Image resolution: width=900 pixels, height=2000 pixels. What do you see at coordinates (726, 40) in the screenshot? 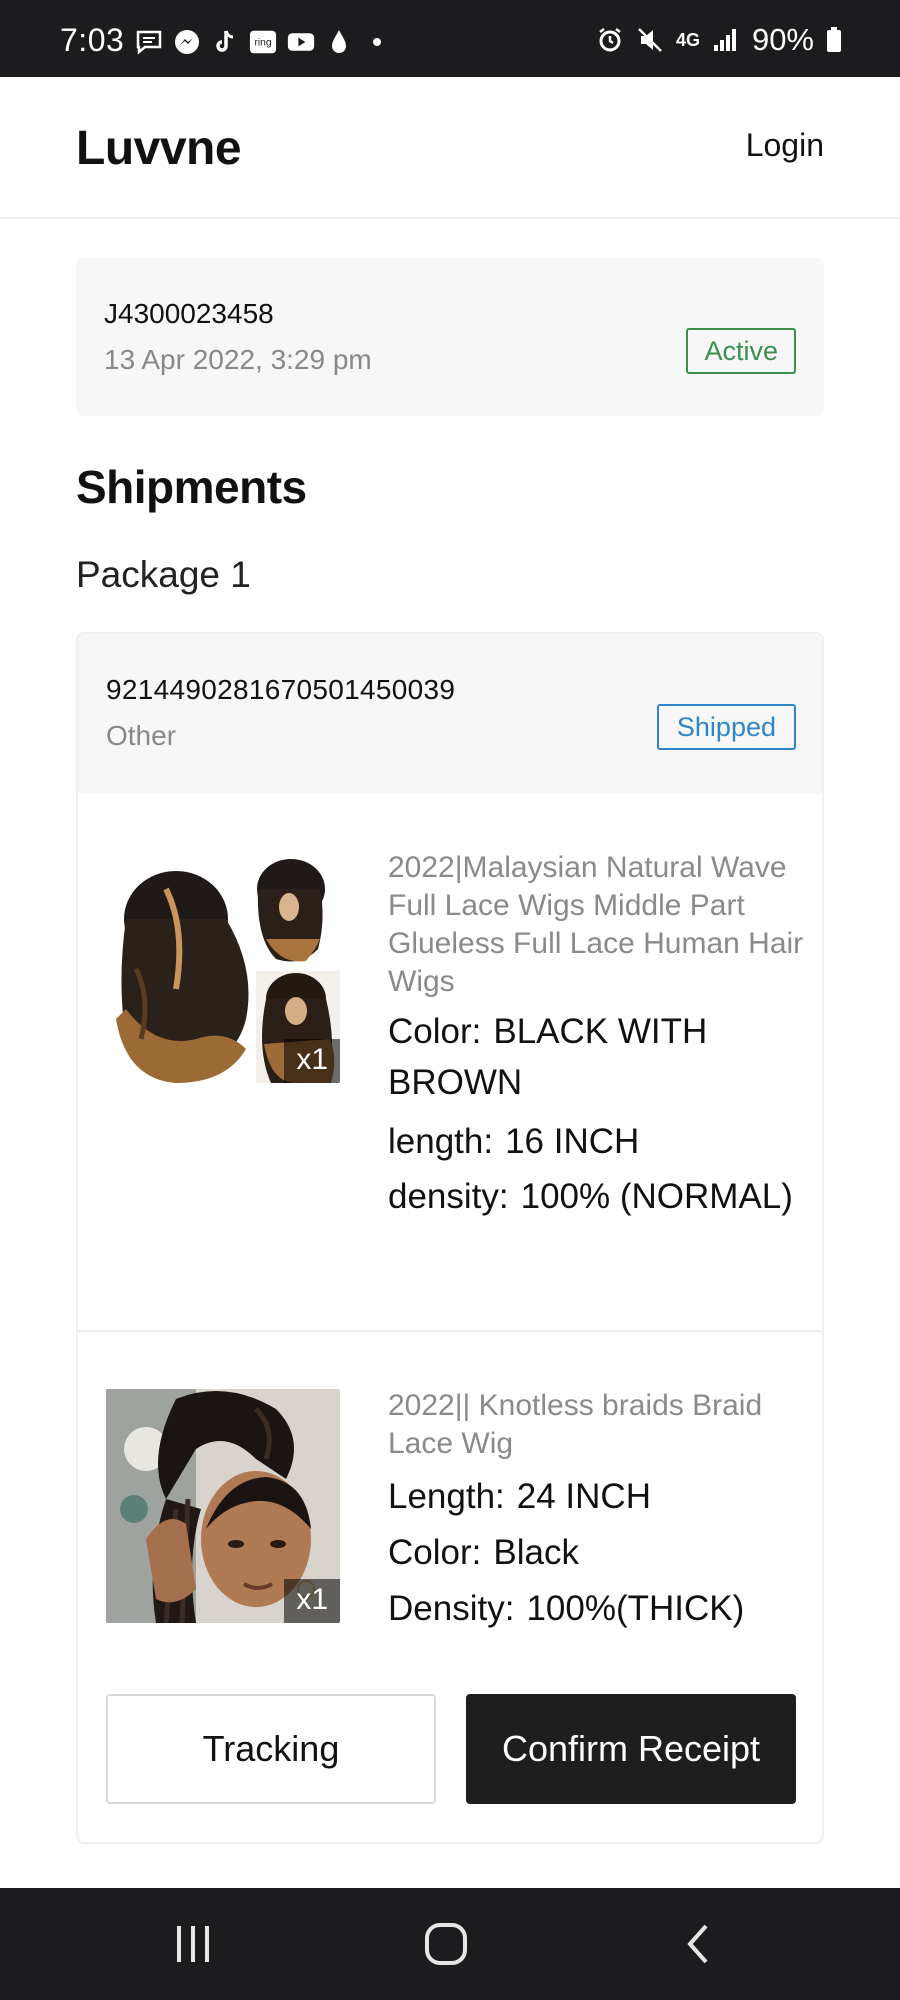
I see `signal-icon` at bounding box center [726, 40].